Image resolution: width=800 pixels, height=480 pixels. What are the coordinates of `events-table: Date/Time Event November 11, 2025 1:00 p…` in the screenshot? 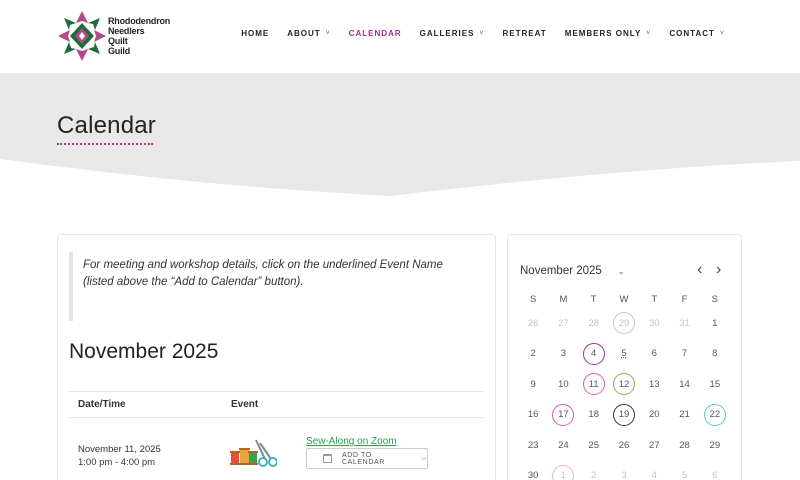 It's located at (276, 435).